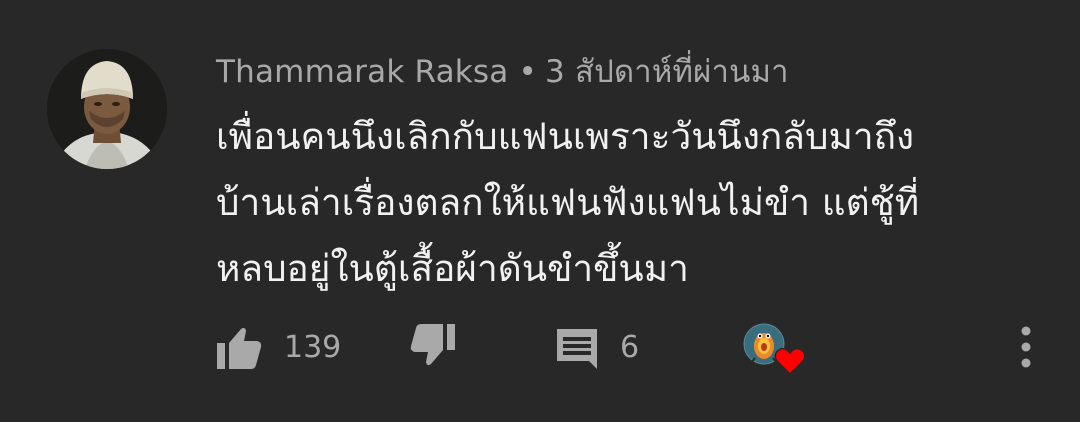  Describe the element at coordinates (577, 349) in the screenshot. I see `comment-icon` at that location.